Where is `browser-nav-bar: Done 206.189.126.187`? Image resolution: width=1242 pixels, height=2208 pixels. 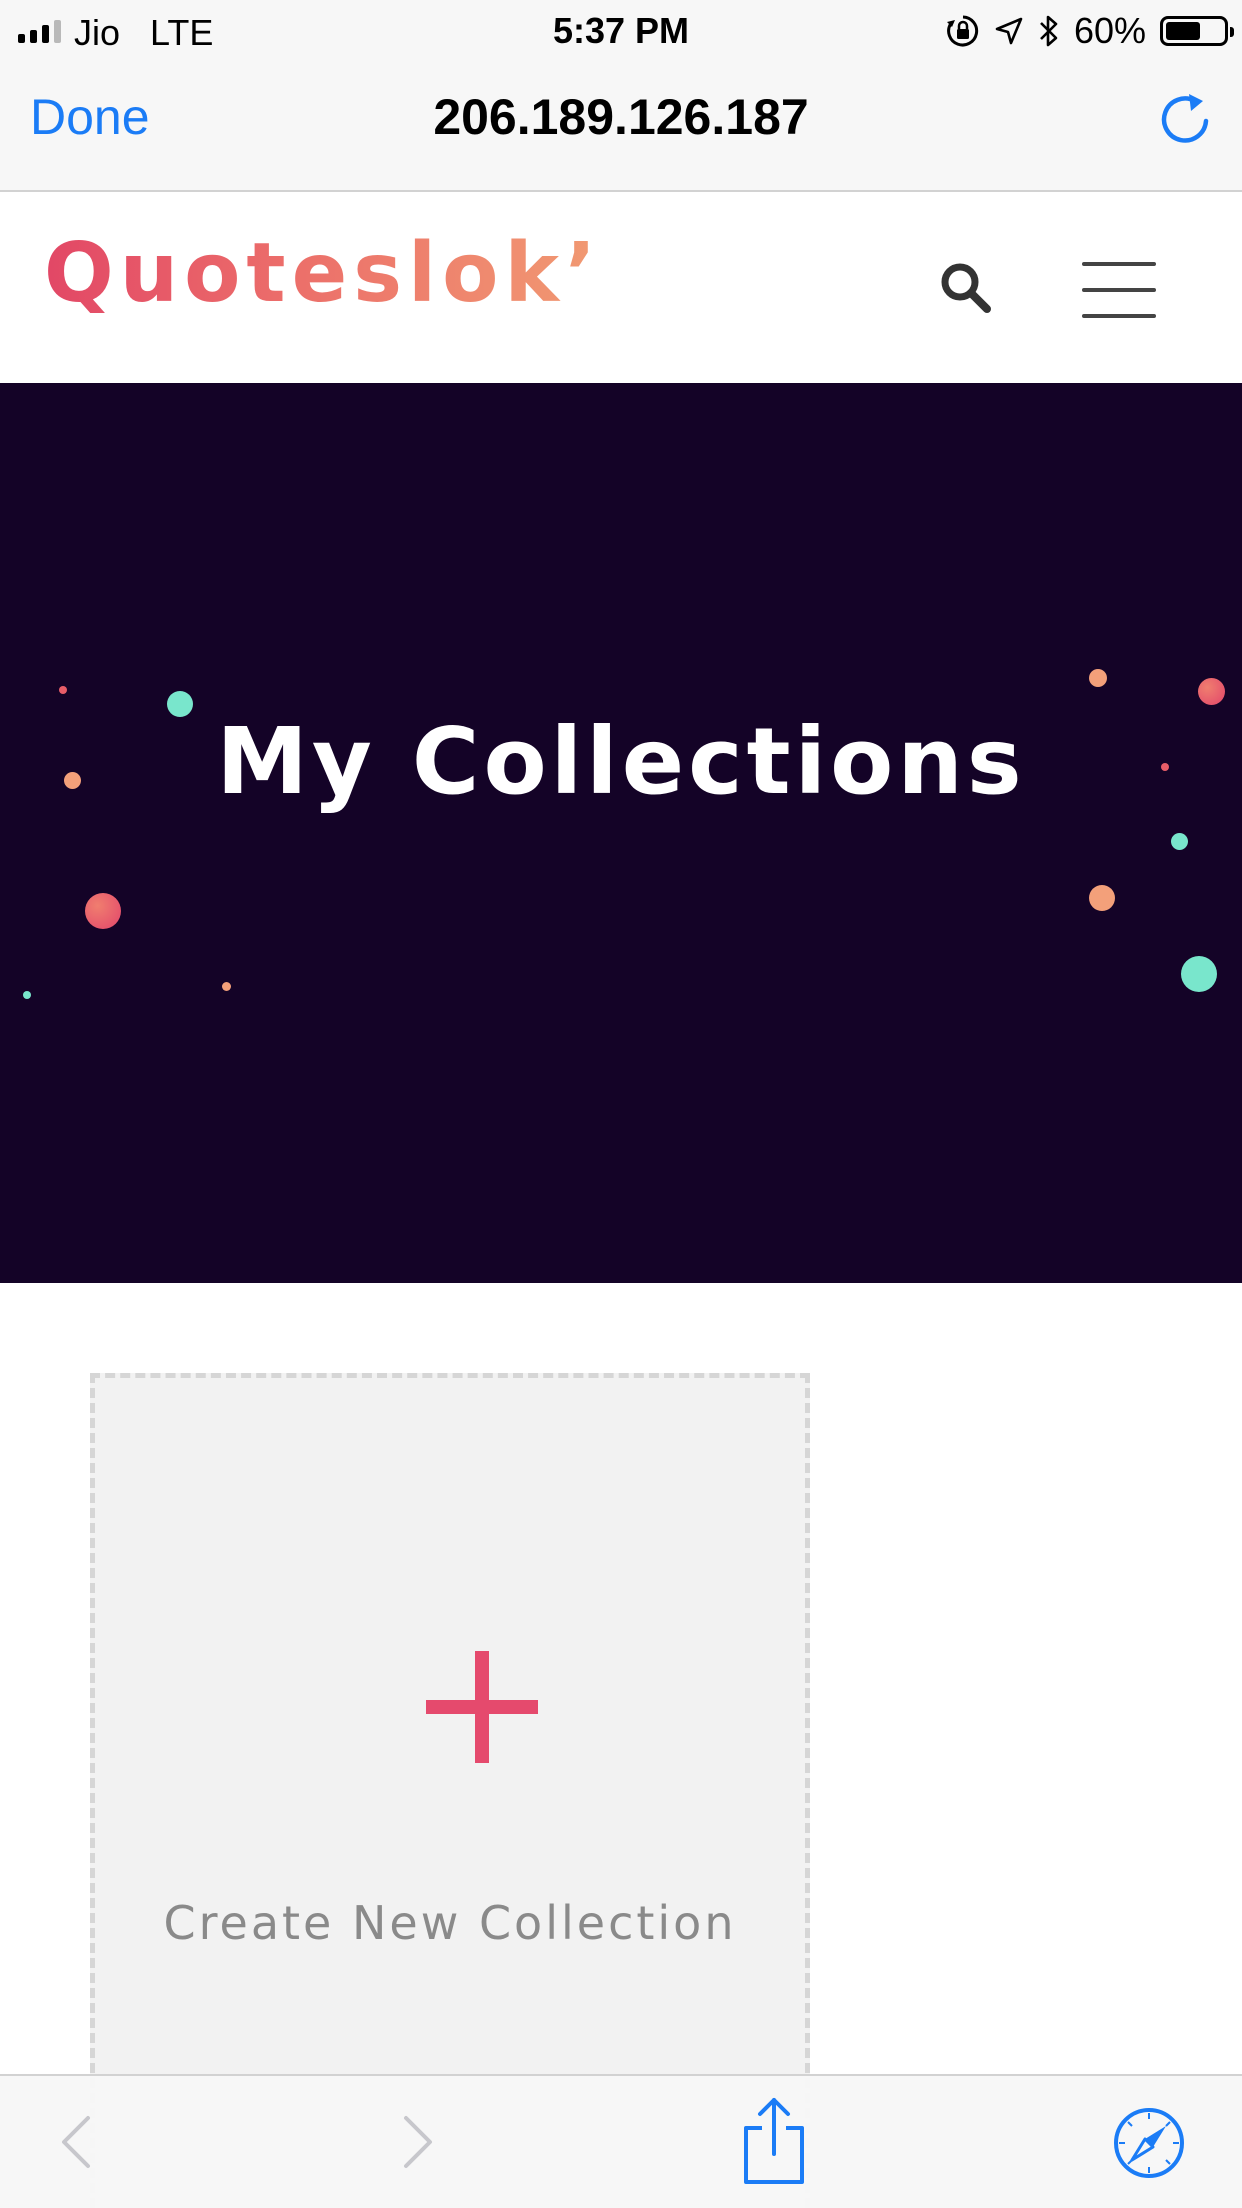 browser-nav-bar: Done 206.189.126.187 is located at coordinates (621, 127).